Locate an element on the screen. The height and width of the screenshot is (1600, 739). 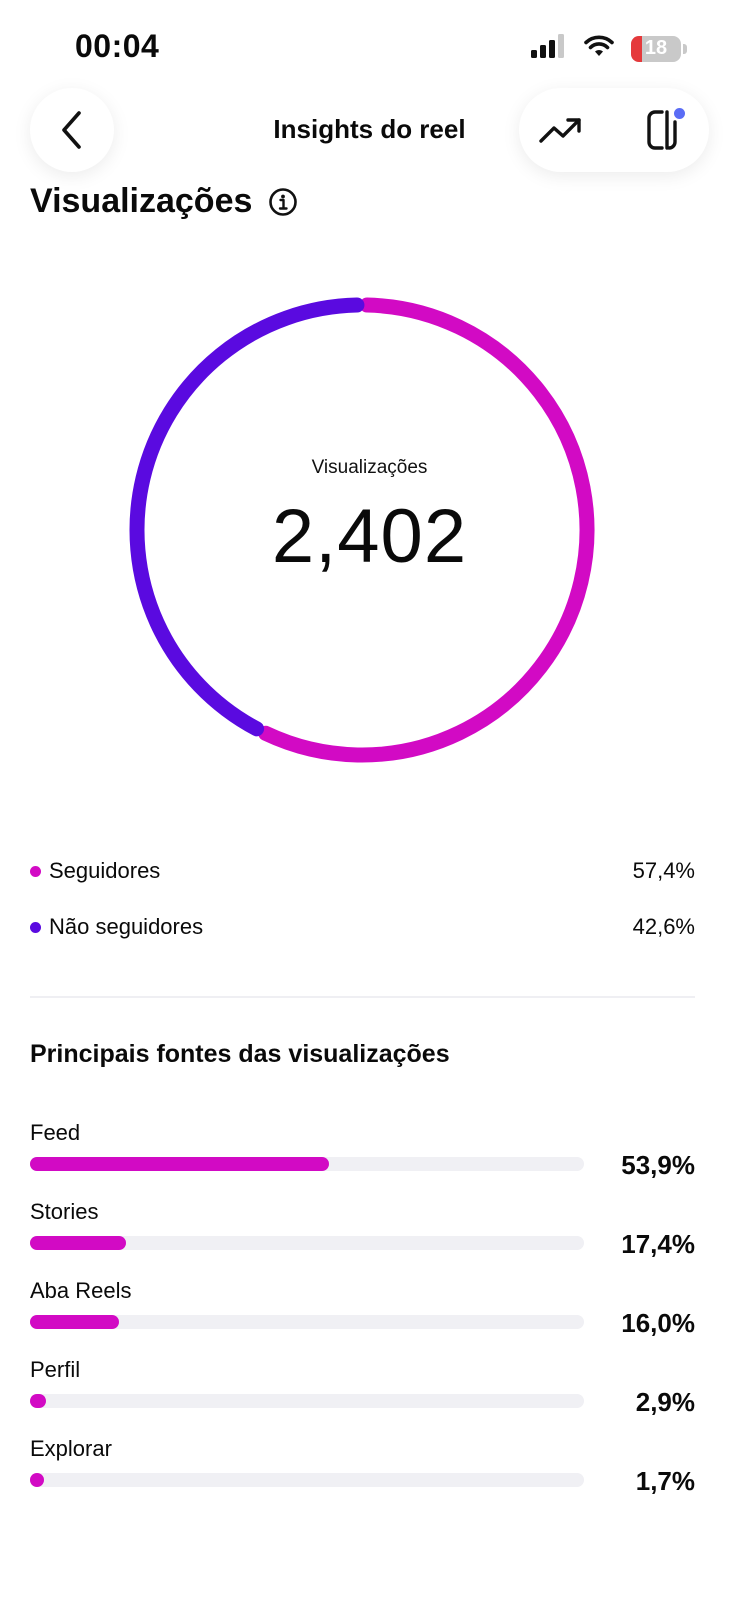
sources-title: Principais fontes das visualizações is located at coordinates (240, 1054).